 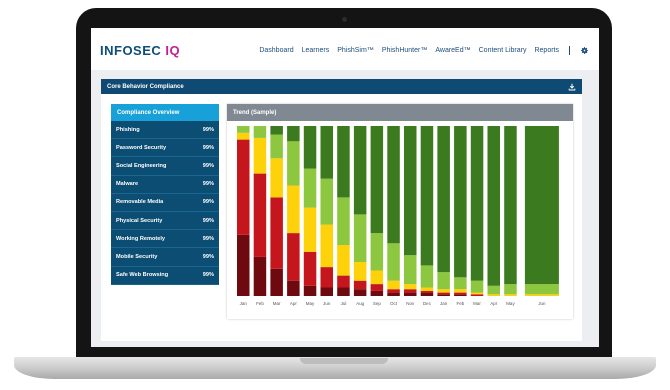 I want to click on list-item: Social Engineering 99%, so click(x=165, y=166).